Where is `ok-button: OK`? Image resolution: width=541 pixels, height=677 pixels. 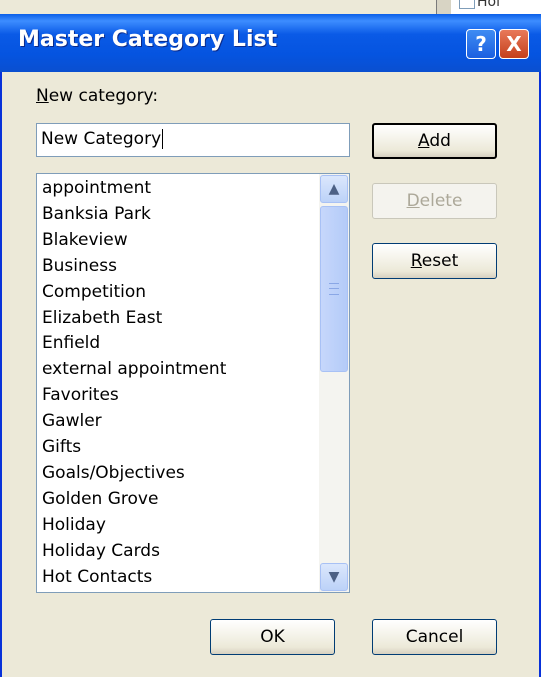 ok-button: OK is located at coordinates (272, 637).